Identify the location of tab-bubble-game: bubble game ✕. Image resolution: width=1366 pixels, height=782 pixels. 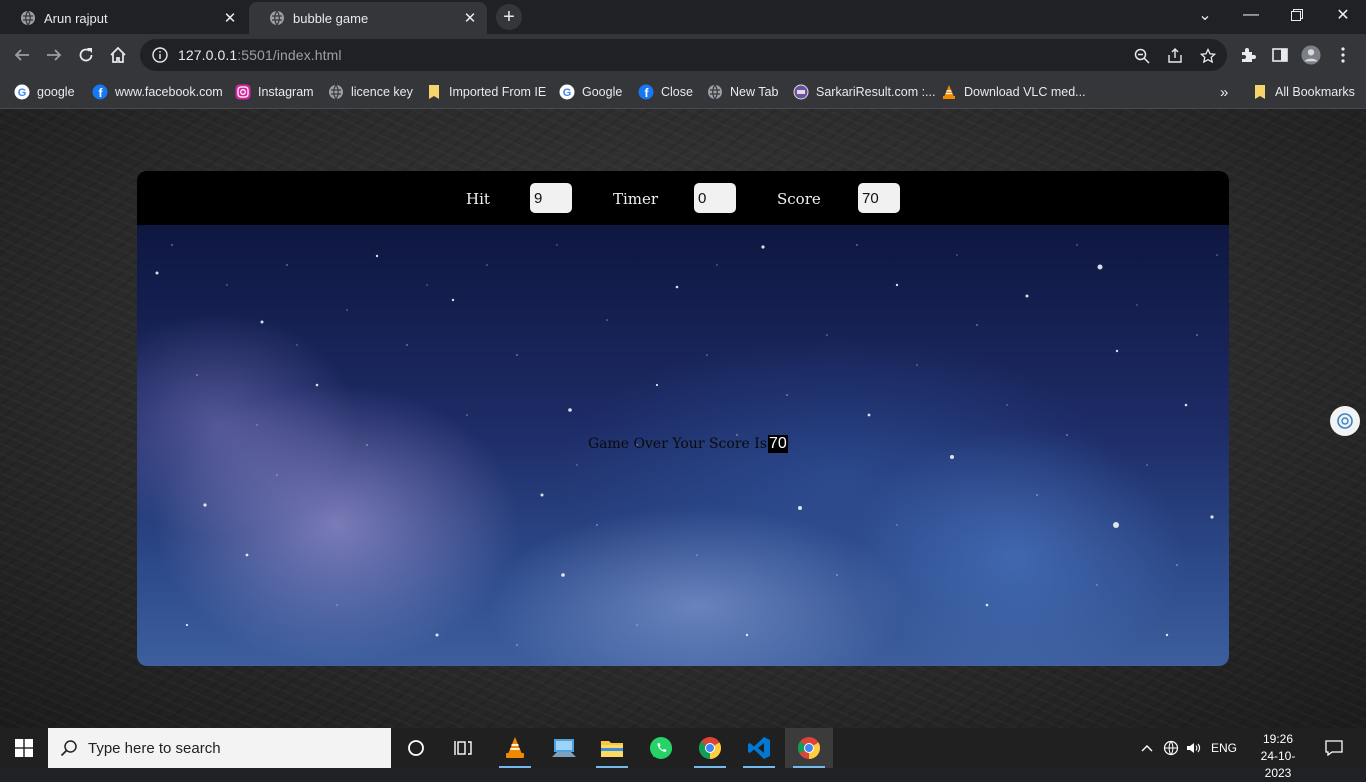
(368, 18).